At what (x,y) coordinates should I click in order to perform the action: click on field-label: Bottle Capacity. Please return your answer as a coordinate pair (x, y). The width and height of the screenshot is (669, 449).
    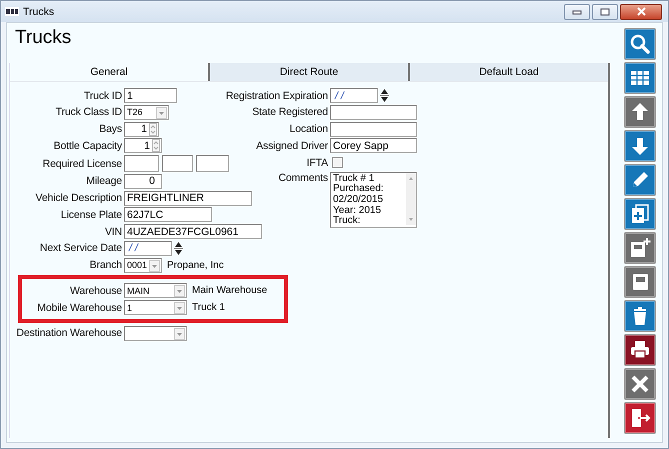
    Looking at the image, I should click on (87, 146).